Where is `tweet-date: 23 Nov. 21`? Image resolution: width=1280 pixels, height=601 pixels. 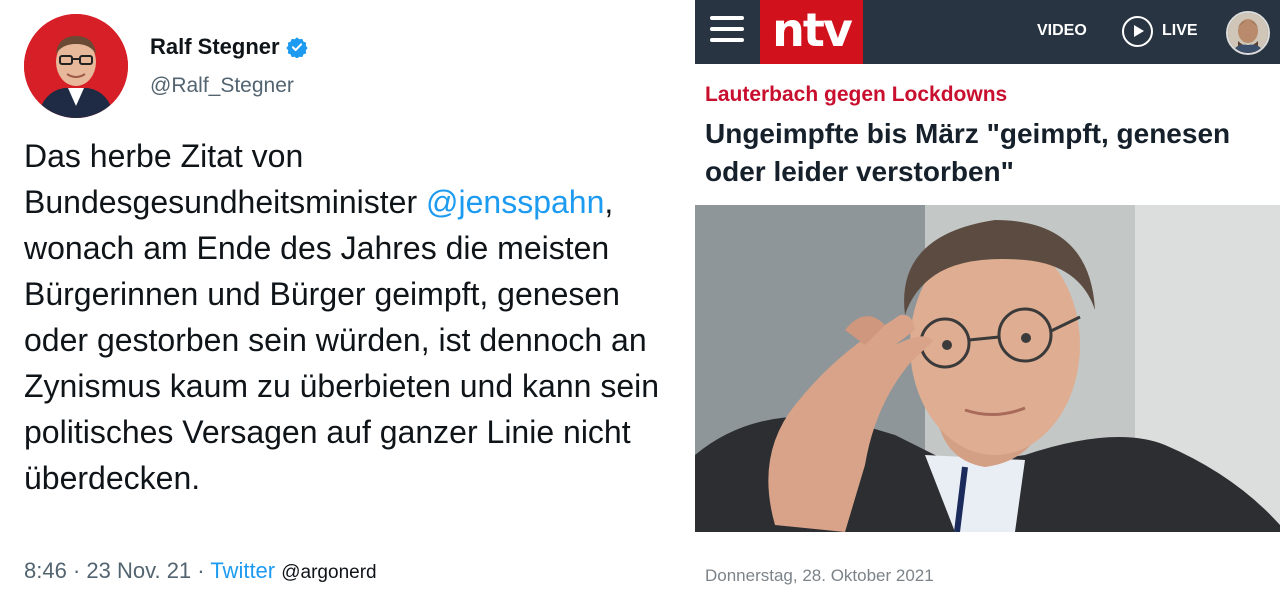
tweet-date: 23 Nov. 21 is located at coordinates (138, 570).